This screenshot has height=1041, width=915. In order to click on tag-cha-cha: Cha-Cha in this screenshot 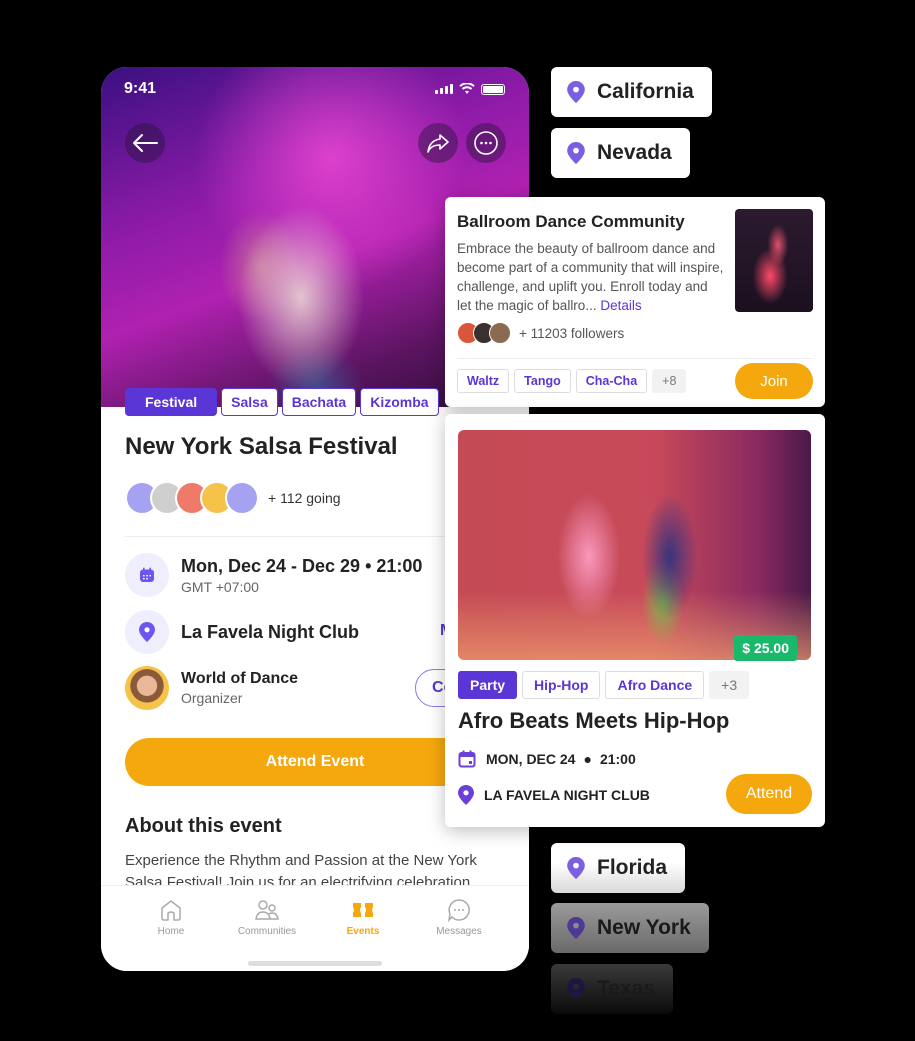, I will do `click(611, 381)`.